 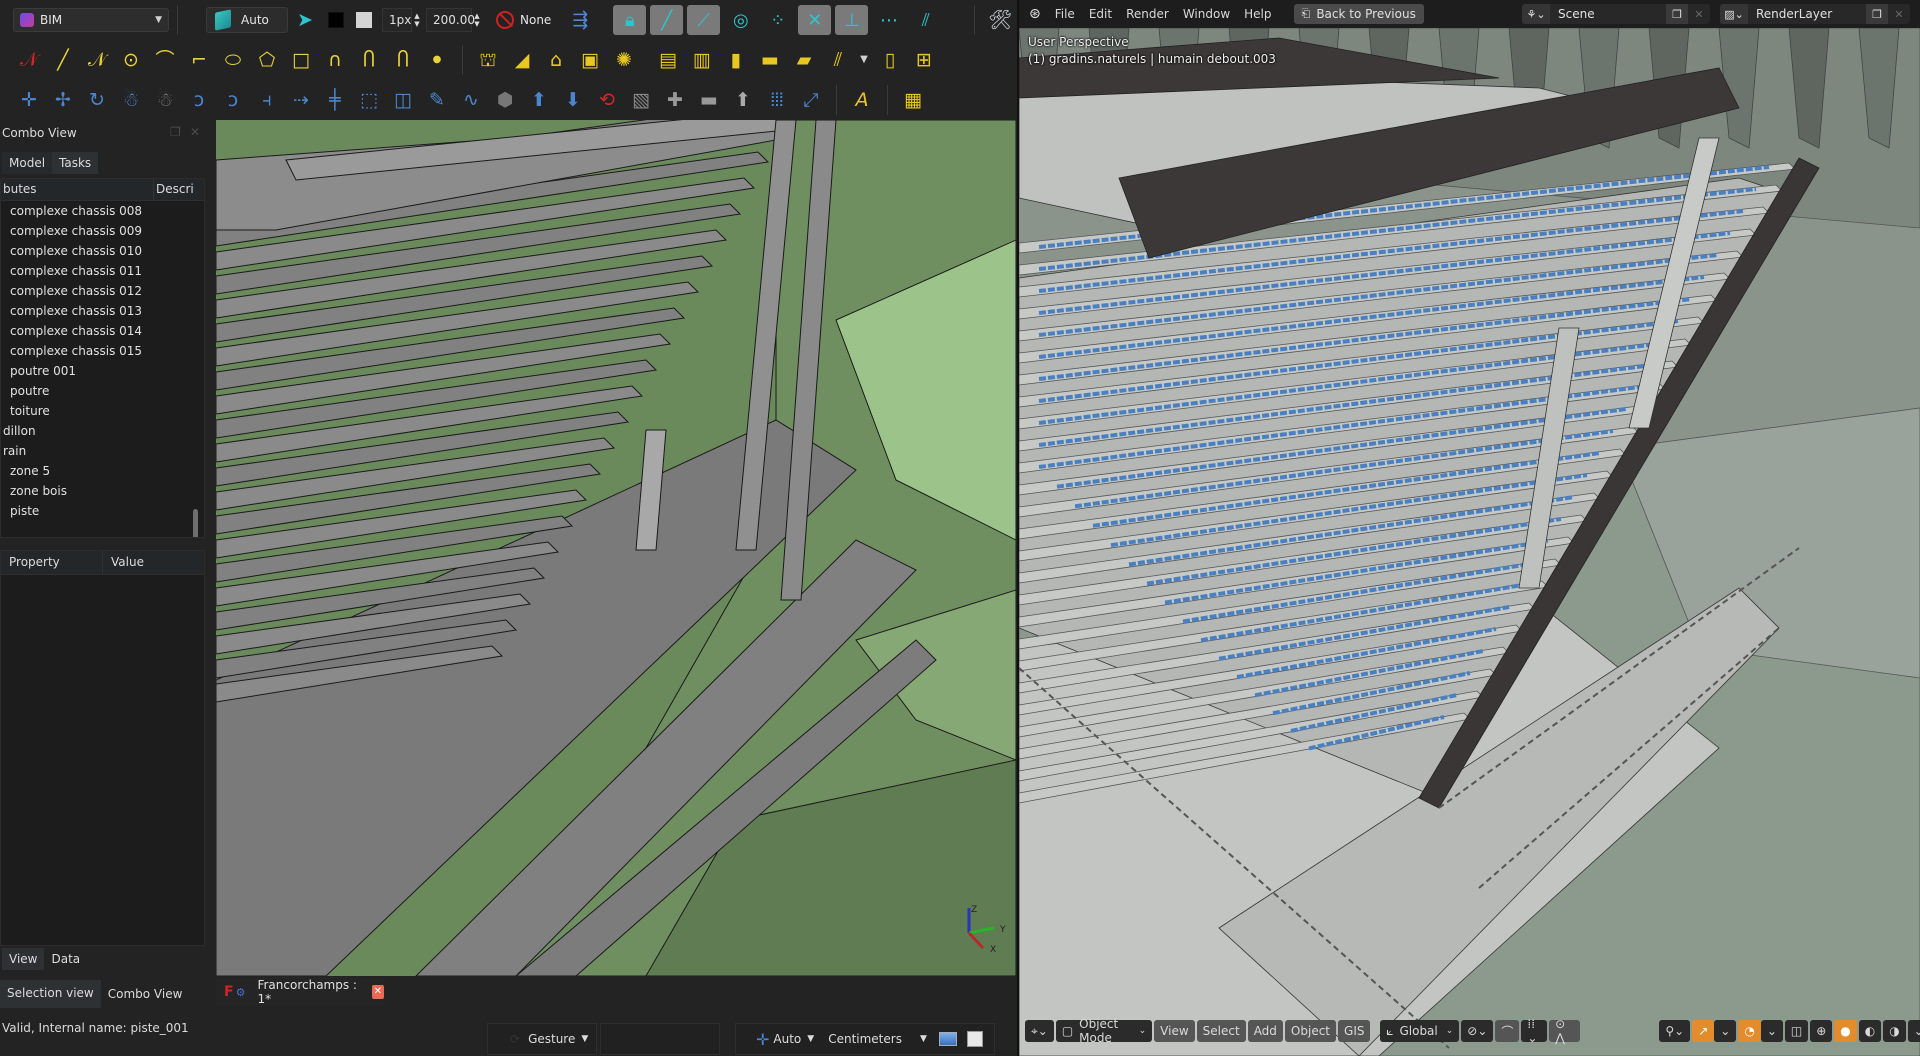 I want to click on scene-name: Scene, so click(x=1608, y=14).